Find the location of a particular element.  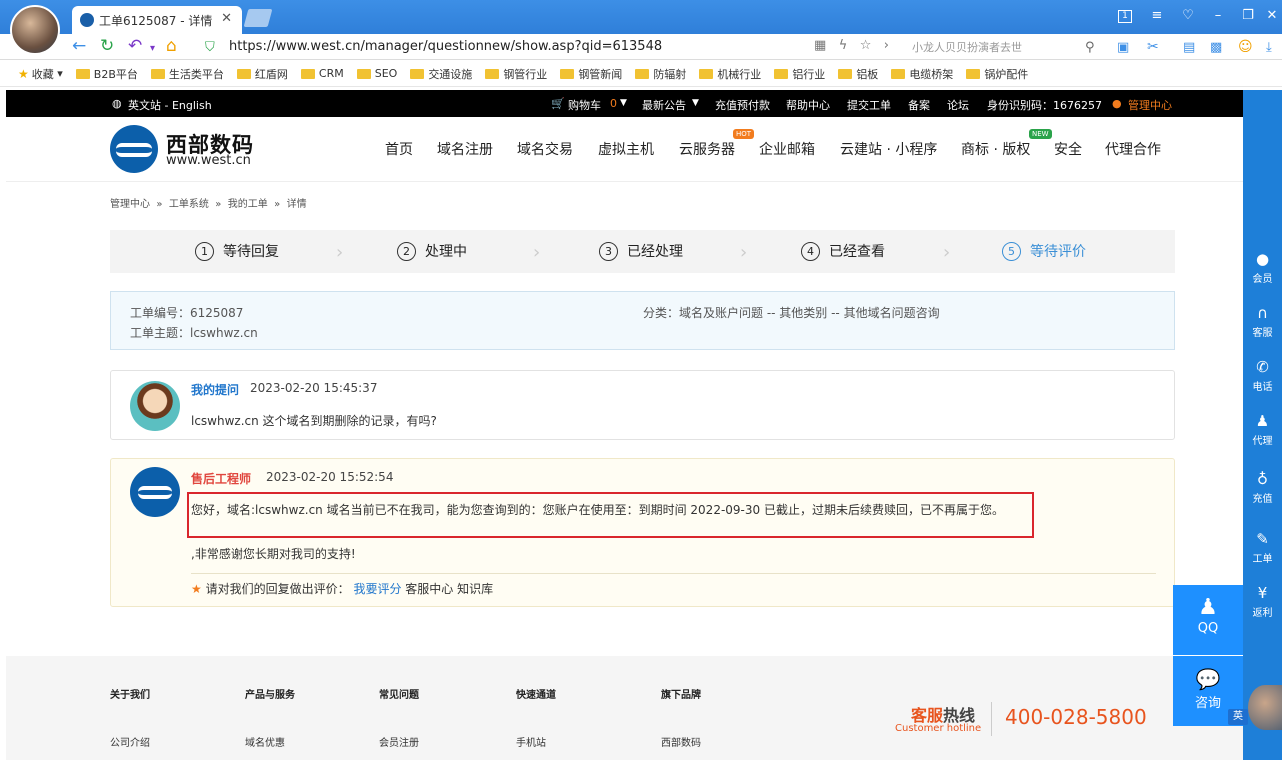

west-logo-icon is located at coordinates (134, 149).